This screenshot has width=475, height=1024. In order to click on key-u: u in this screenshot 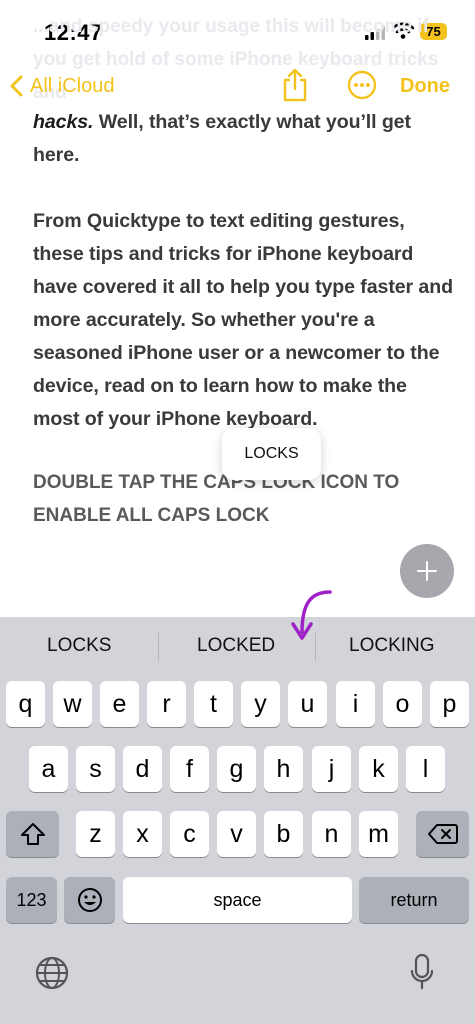, I will do `click(307, 704)`.